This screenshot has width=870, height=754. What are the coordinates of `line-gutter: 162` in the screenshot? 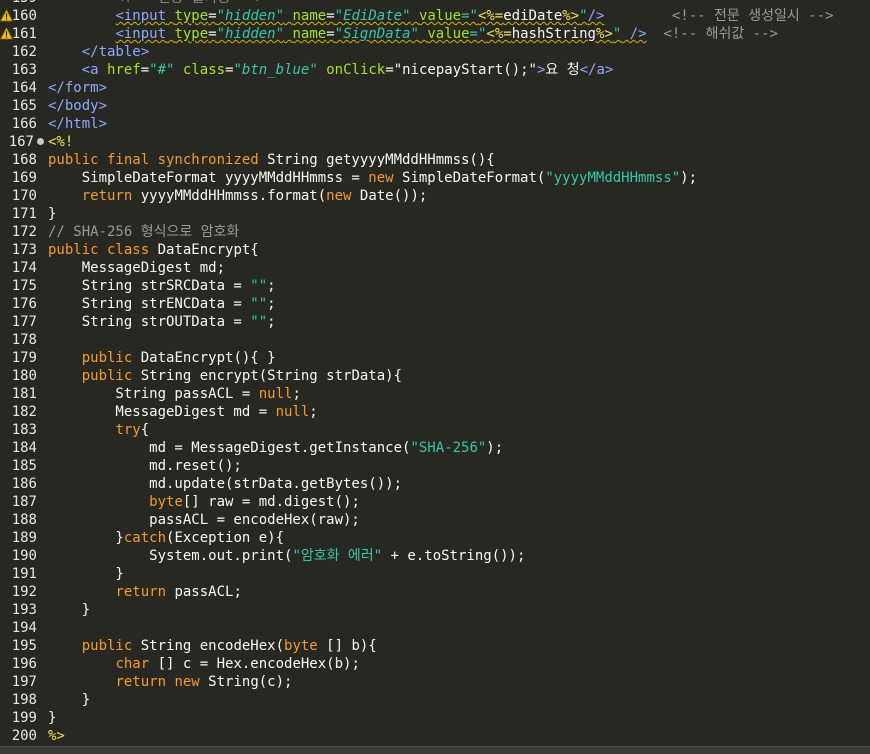 It's located at (22, 52).